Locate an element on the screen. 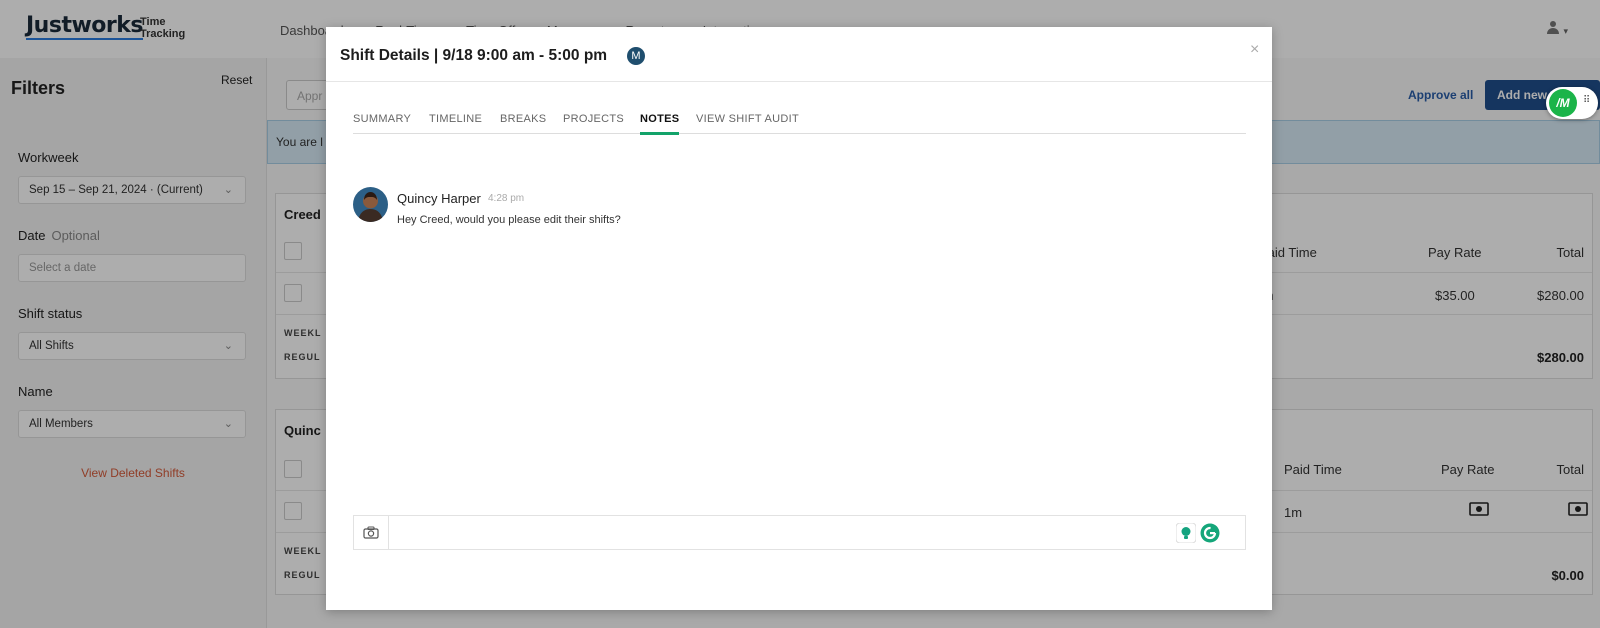 The height and width of the screenshot is (628, 1600). camera-icon is located at coordinates (371, 532).